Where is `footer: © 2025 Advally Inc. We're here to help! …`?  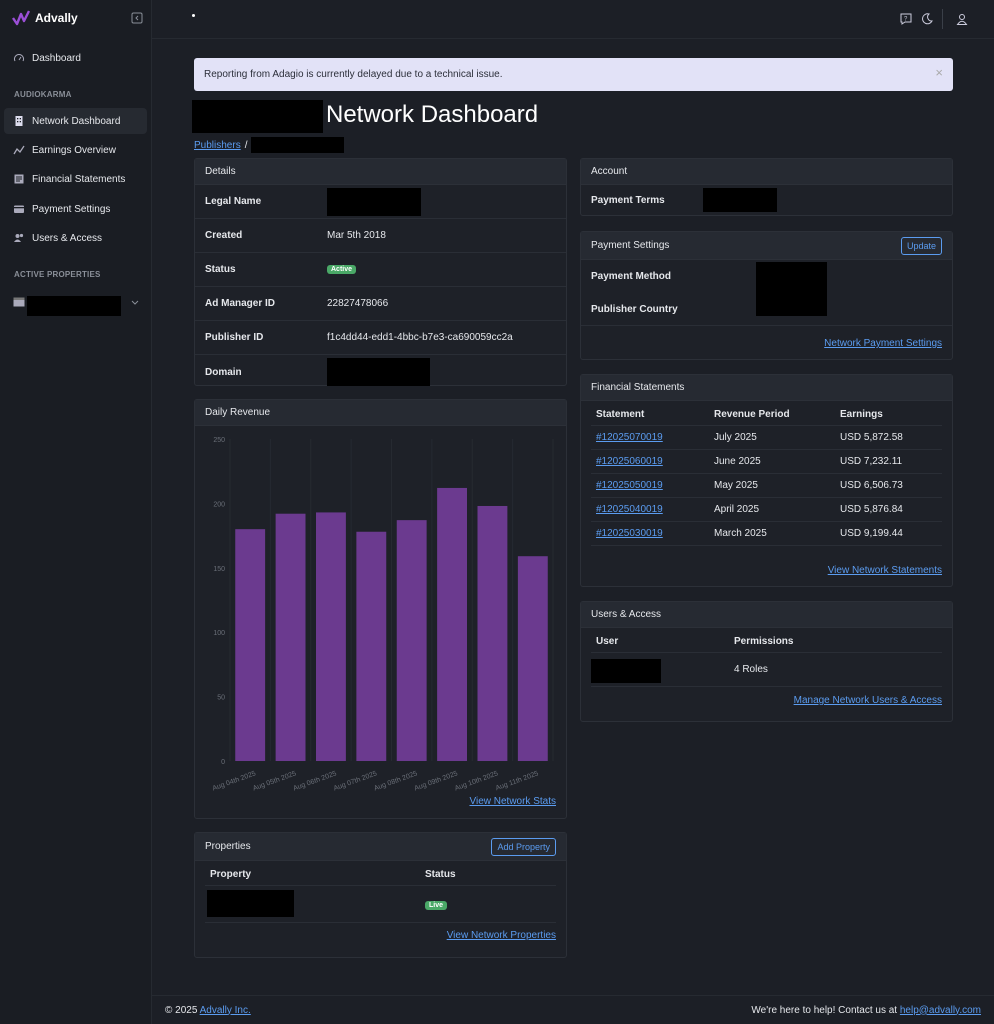 footer: © 2025 Advally Inc. We're here to help! … is located at coordinates (573, 1009).